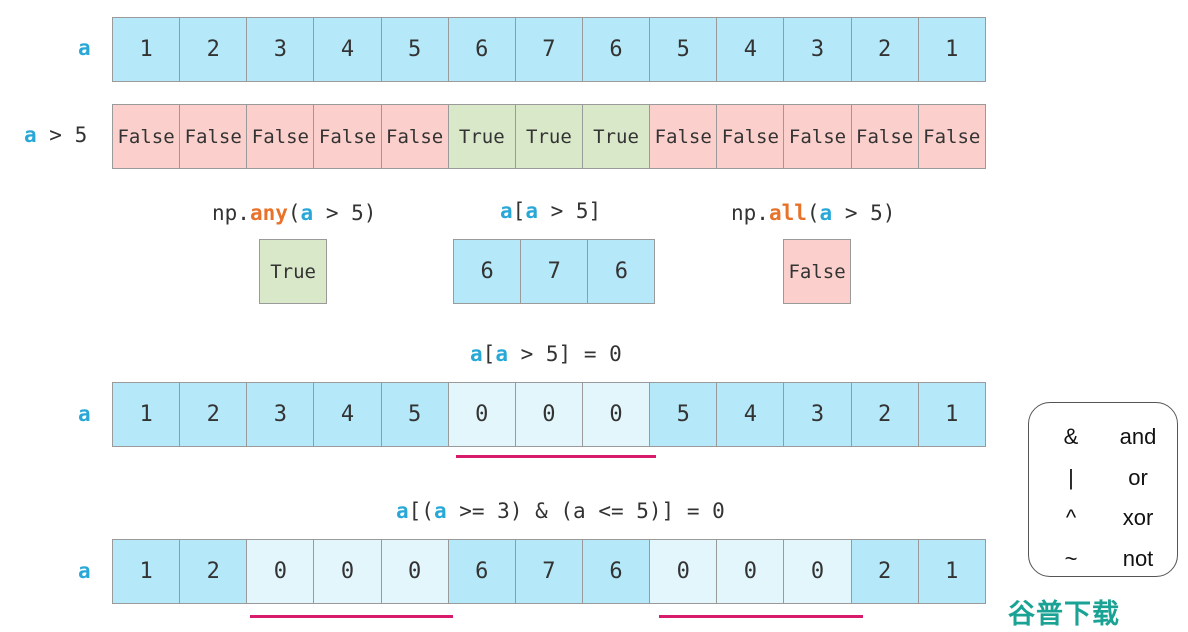 This screenshot has width=1188, height=632. I want to click on legend-row: ~ not, so click(1103, 559).